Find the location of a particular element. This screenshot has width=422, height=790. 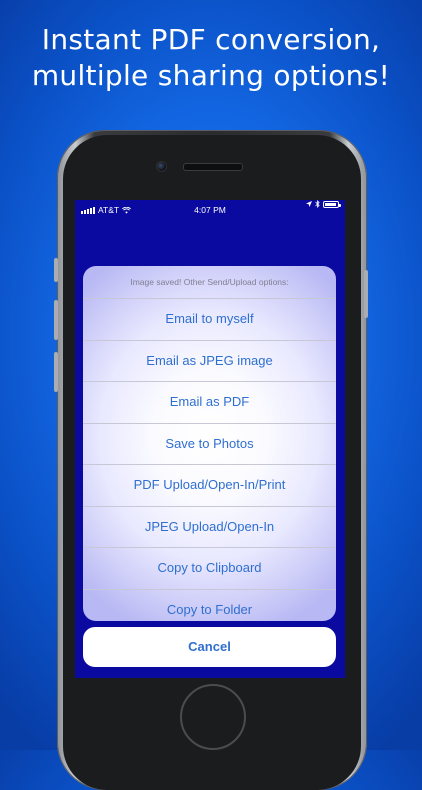

volume-down-button is located at coordinates (56, 372).